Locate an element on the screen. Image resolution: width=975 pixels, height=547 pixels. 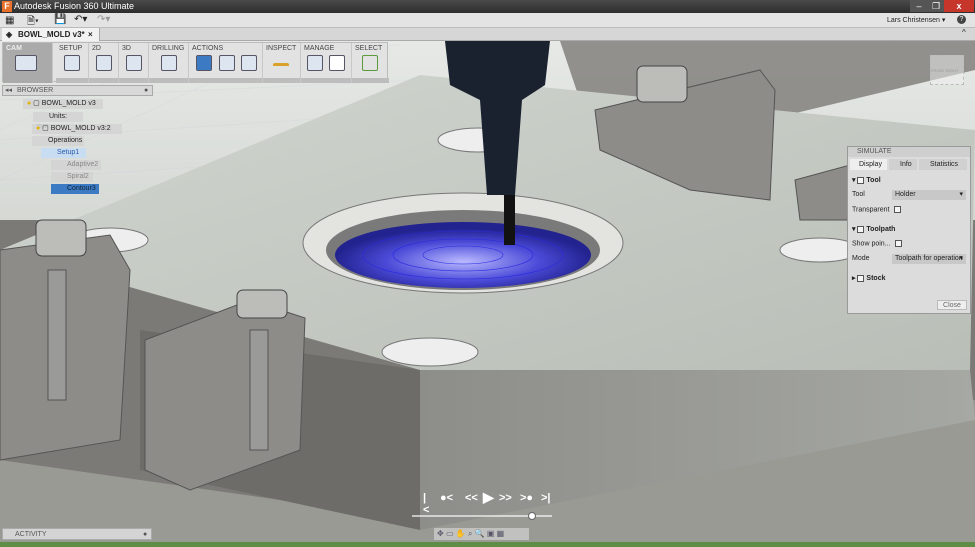
tool-checkbox is located at coordinates (861, 180).